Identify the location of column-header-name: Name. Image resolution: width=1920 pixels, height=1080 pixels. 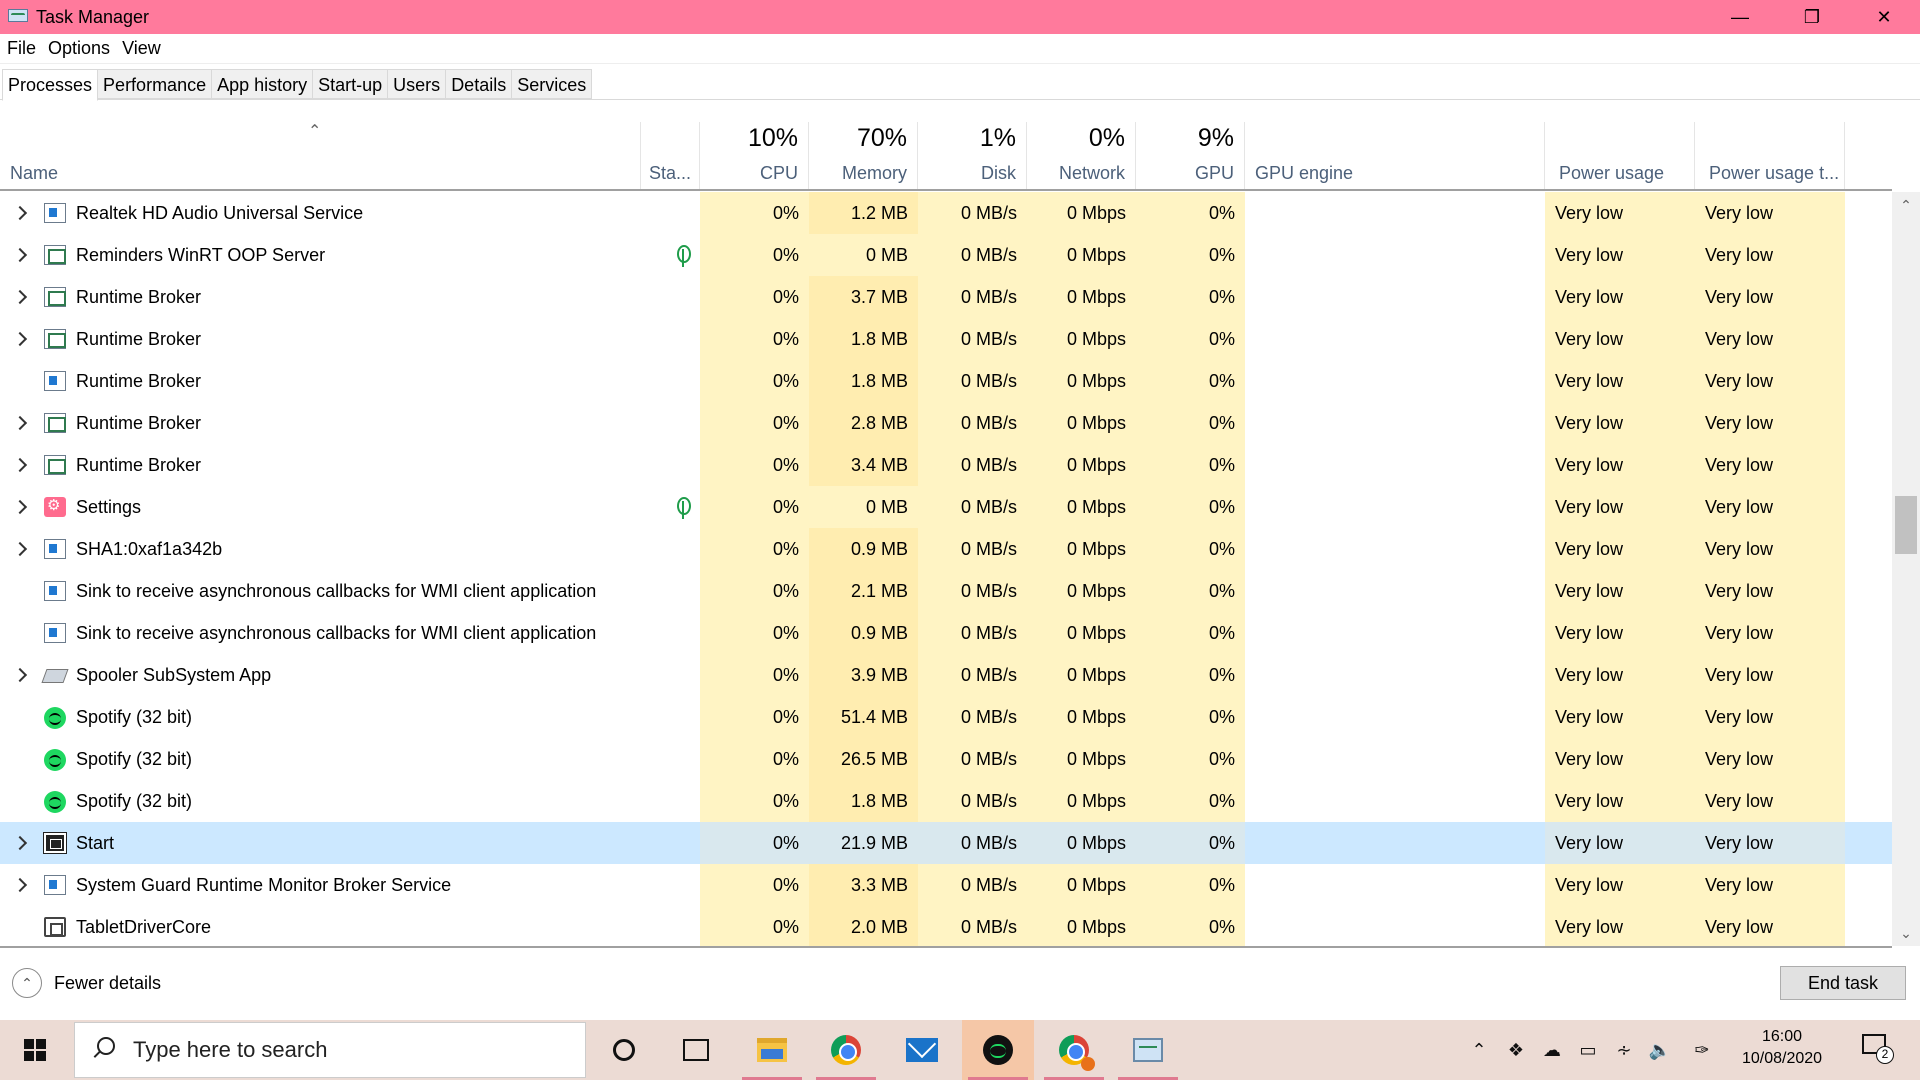
(320, 156).